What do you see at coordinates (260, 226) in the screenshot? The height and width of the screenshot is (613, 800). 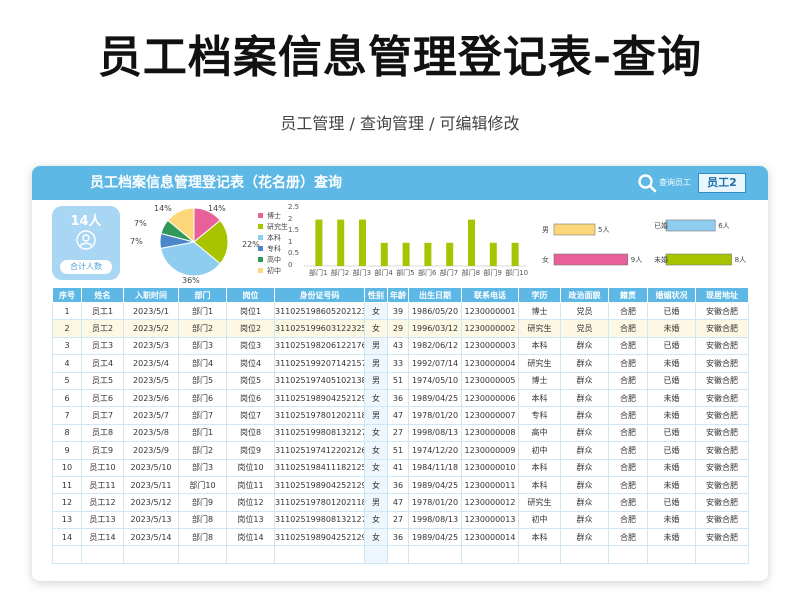 I see `legend-swatch` at bounding box center [260, 226].